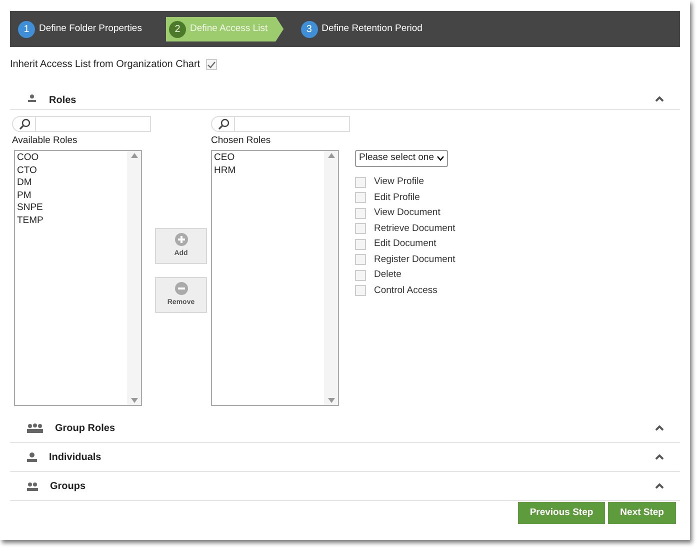 The image size is (700, 548). I want to click on plus-icon, so click(181, 239).